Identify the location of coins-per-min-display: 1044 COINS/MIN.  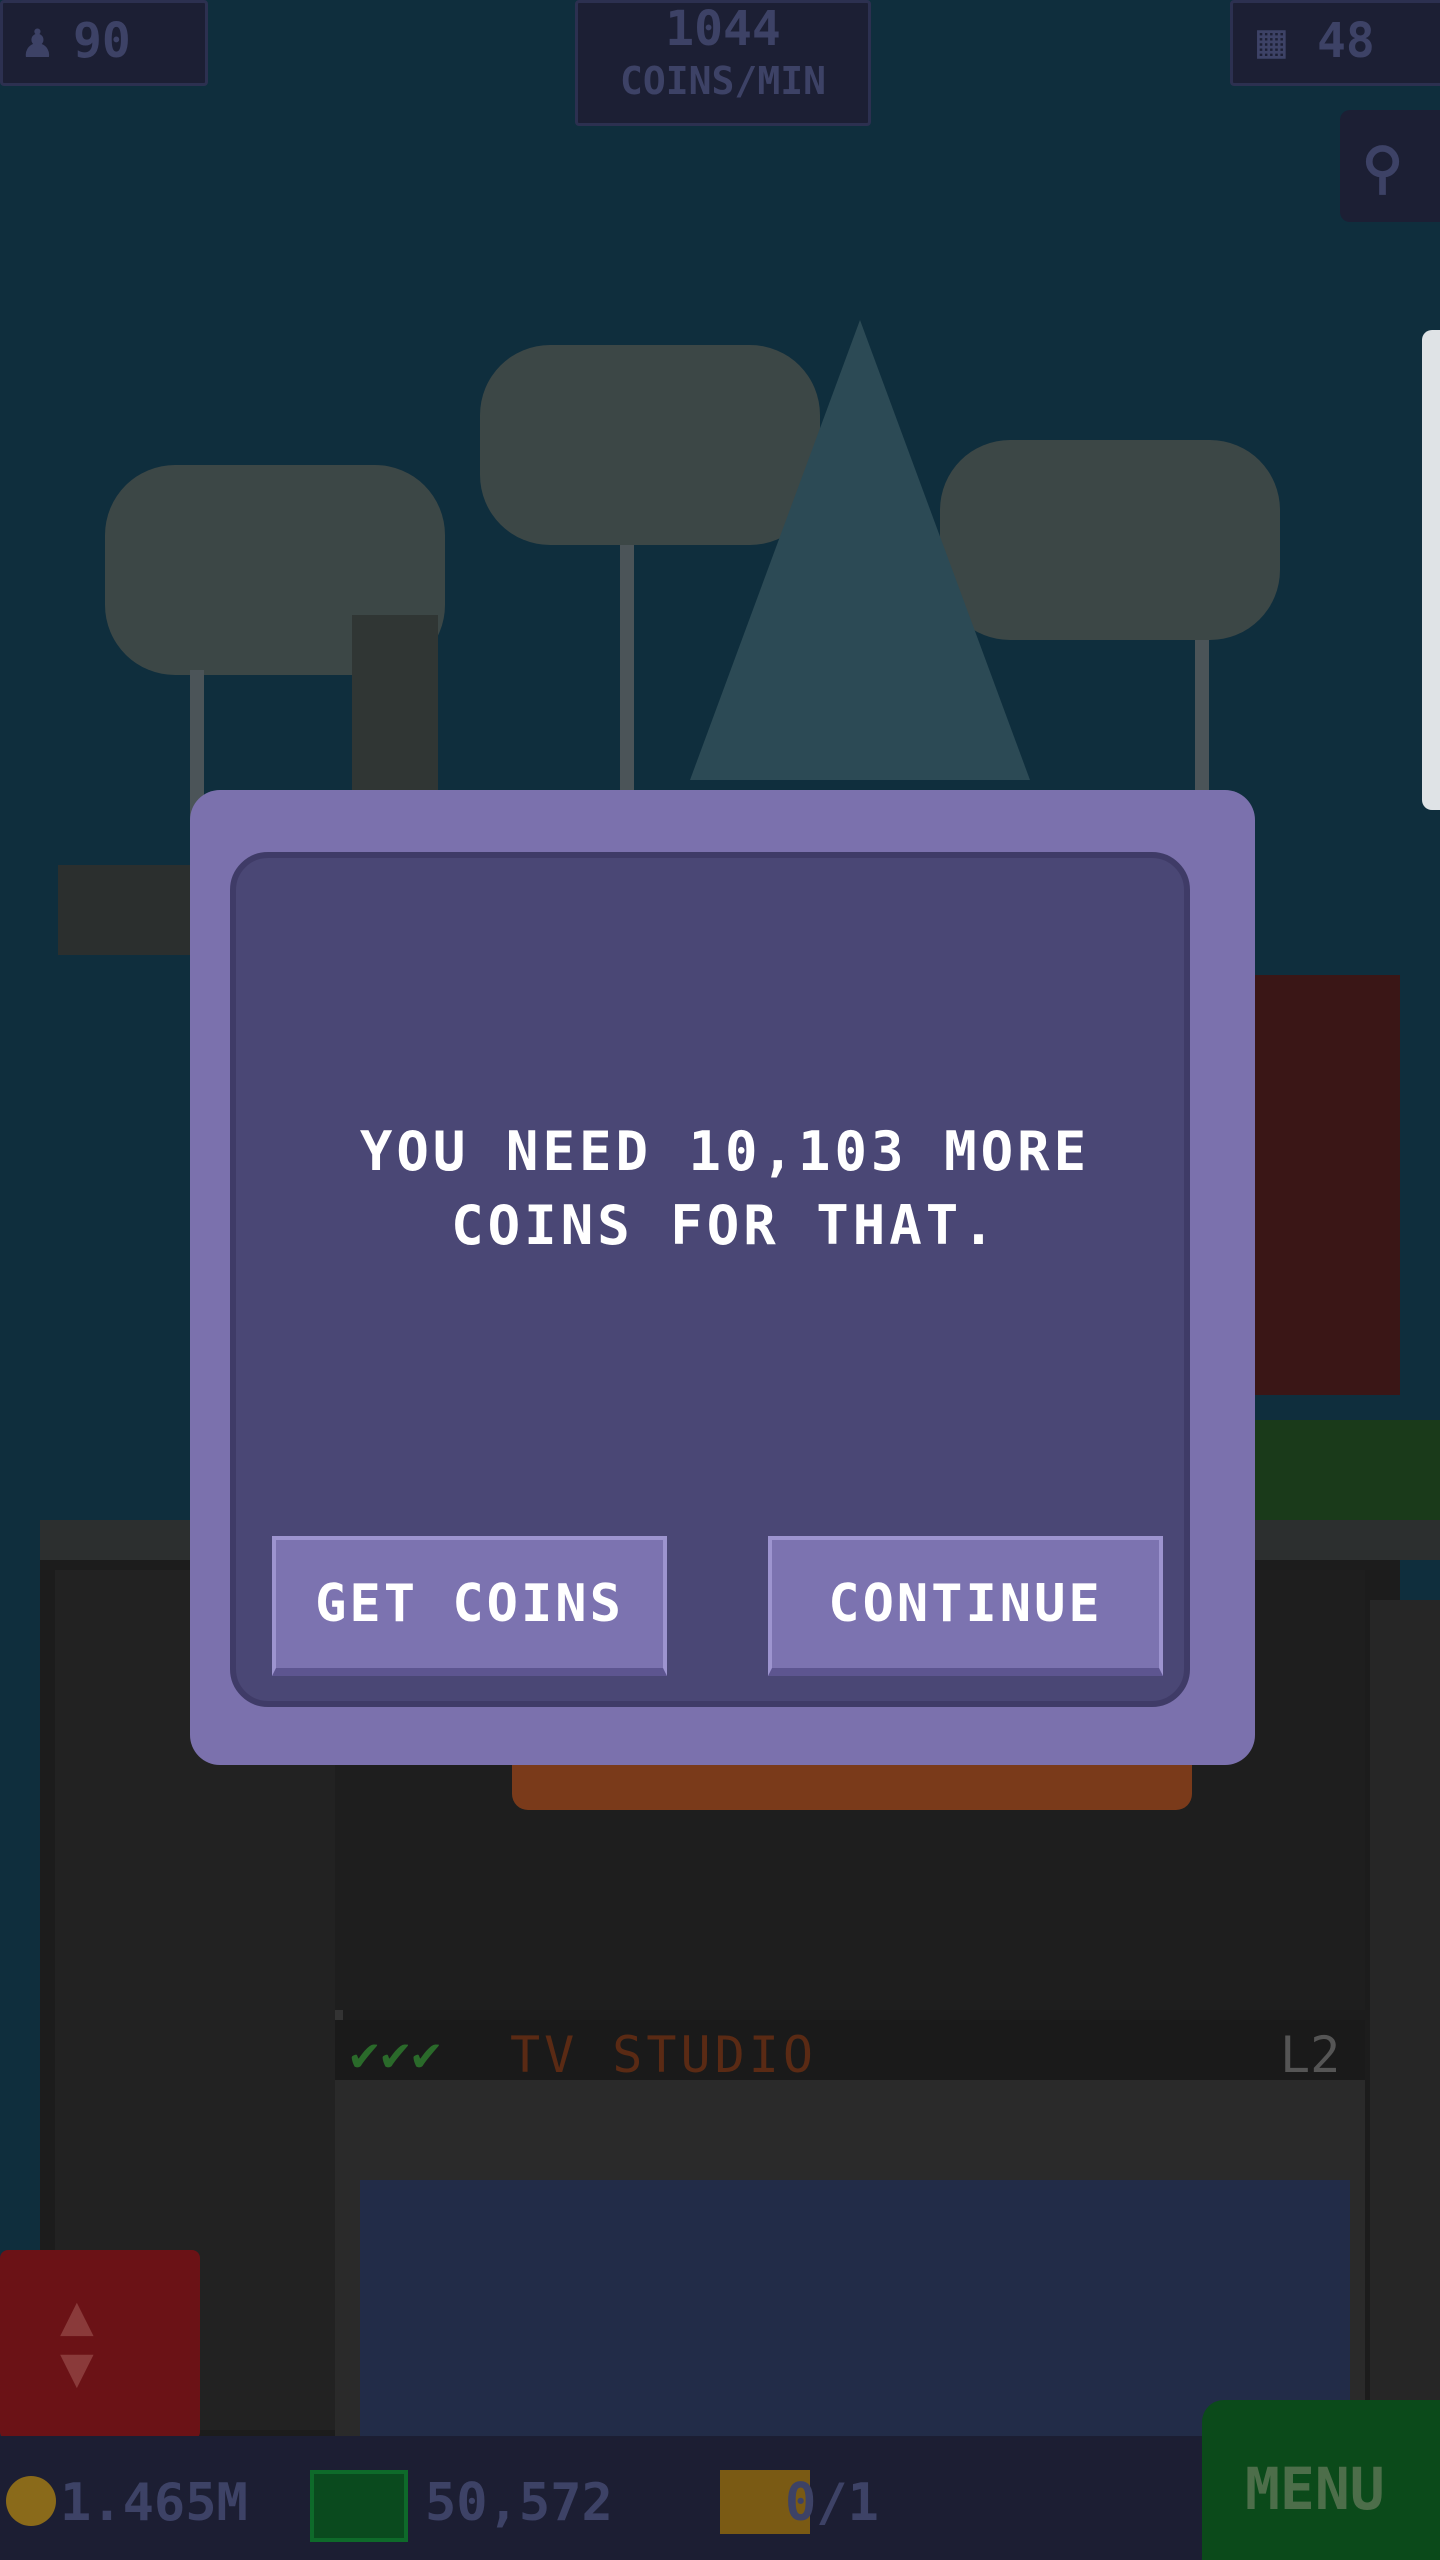
(723, 63).